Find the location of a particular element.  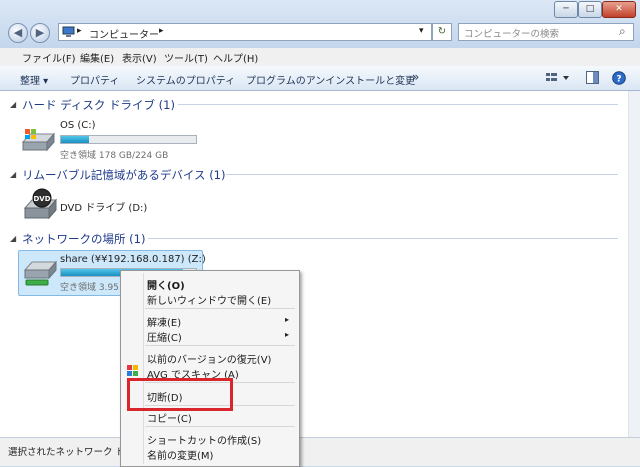

back-button: ◀ is located at coordinates (18, 33).